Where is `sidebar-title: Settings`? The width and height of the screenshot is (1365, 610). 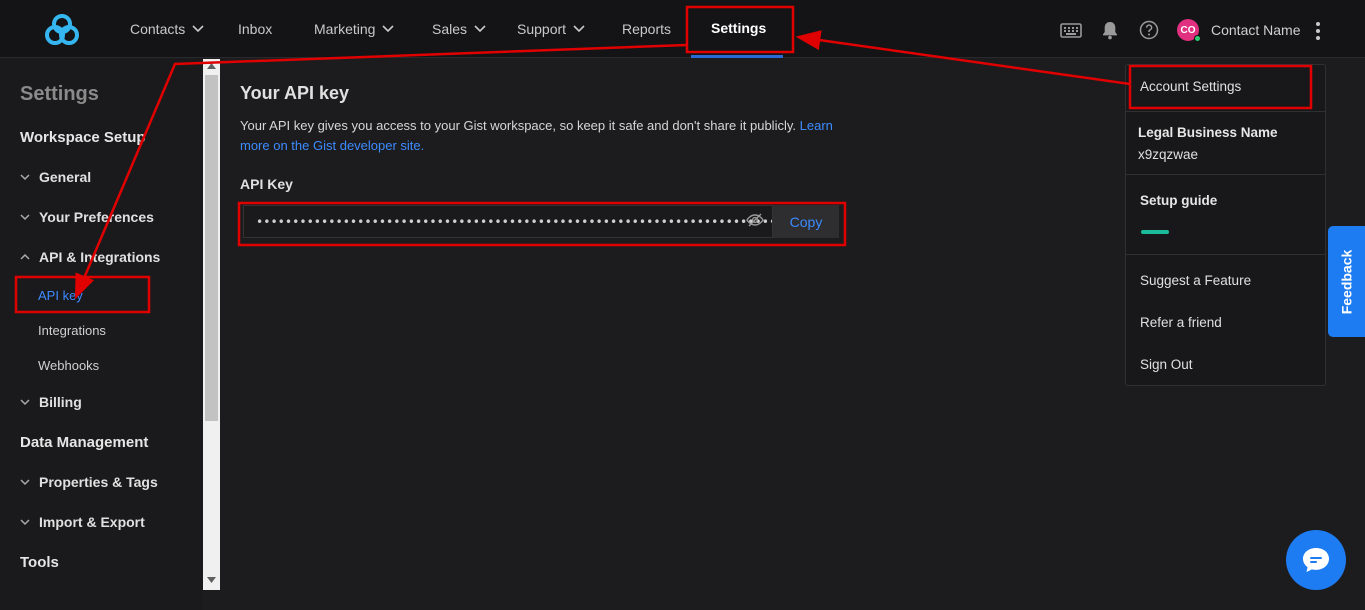
sidebar-title: Settings is located at coordinates (59, 94).